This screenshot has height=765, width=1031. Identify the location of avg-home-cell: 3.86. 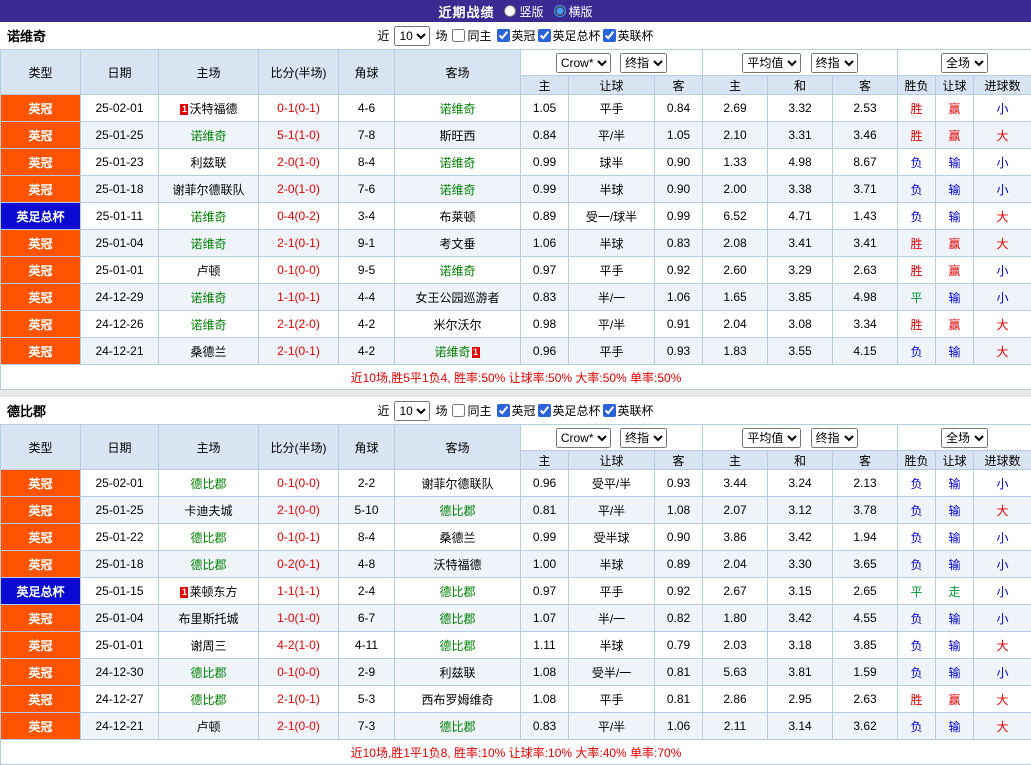
(735, 537).